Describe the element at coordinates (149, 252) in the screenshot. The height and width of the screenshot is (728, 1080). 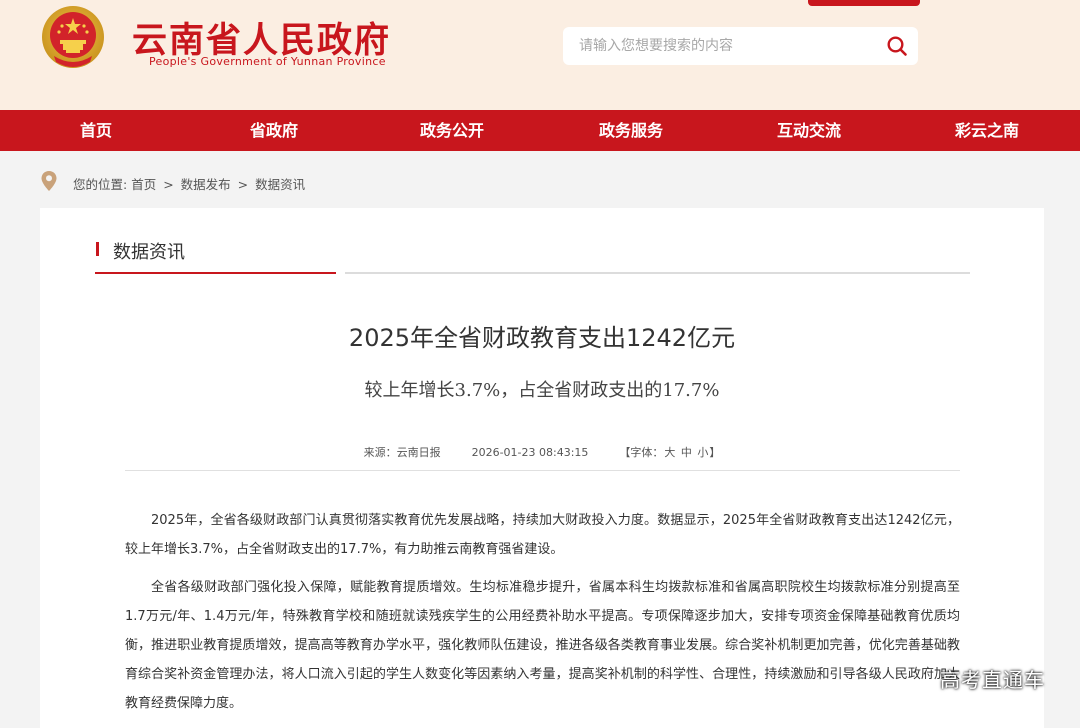
I see `section-title: 数据资讯` at that location.